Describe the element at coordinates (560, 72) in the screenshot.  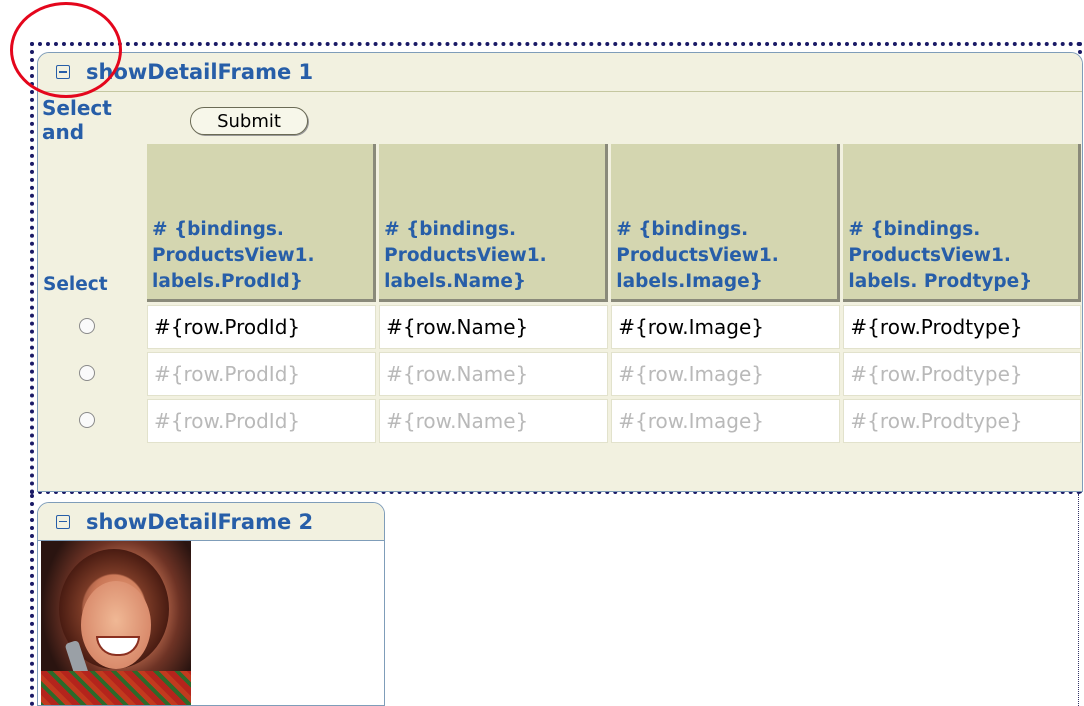
I see `frame1-header: showDetailFrame 1` at that location.